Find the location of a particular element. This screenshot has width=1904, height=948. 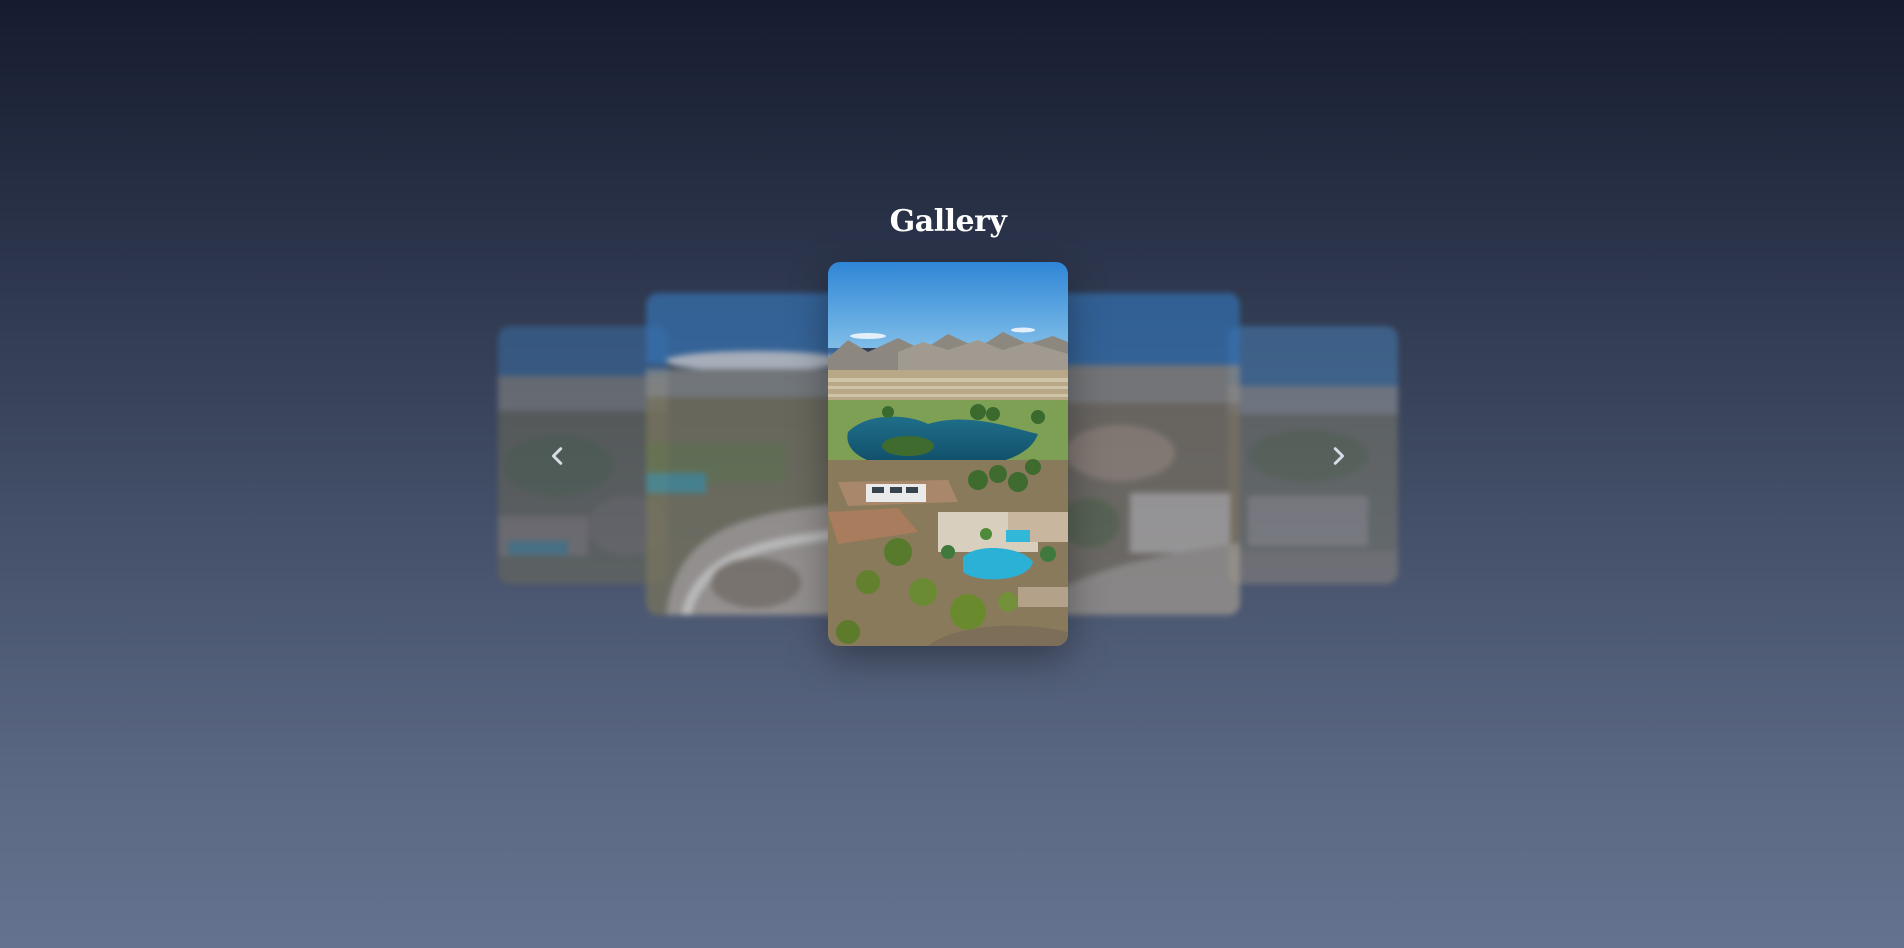

chevron-right-icon is located at coordinates (1339, 456).